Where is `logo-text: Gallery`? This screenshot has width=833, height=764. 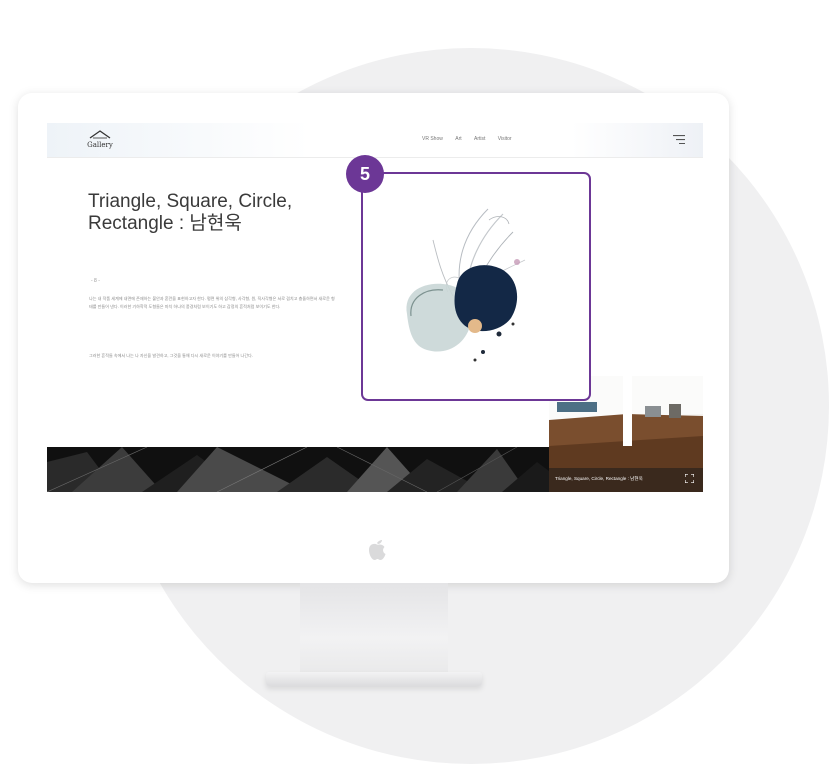 logo-text: Gallery is located at coordinates (100, 145).